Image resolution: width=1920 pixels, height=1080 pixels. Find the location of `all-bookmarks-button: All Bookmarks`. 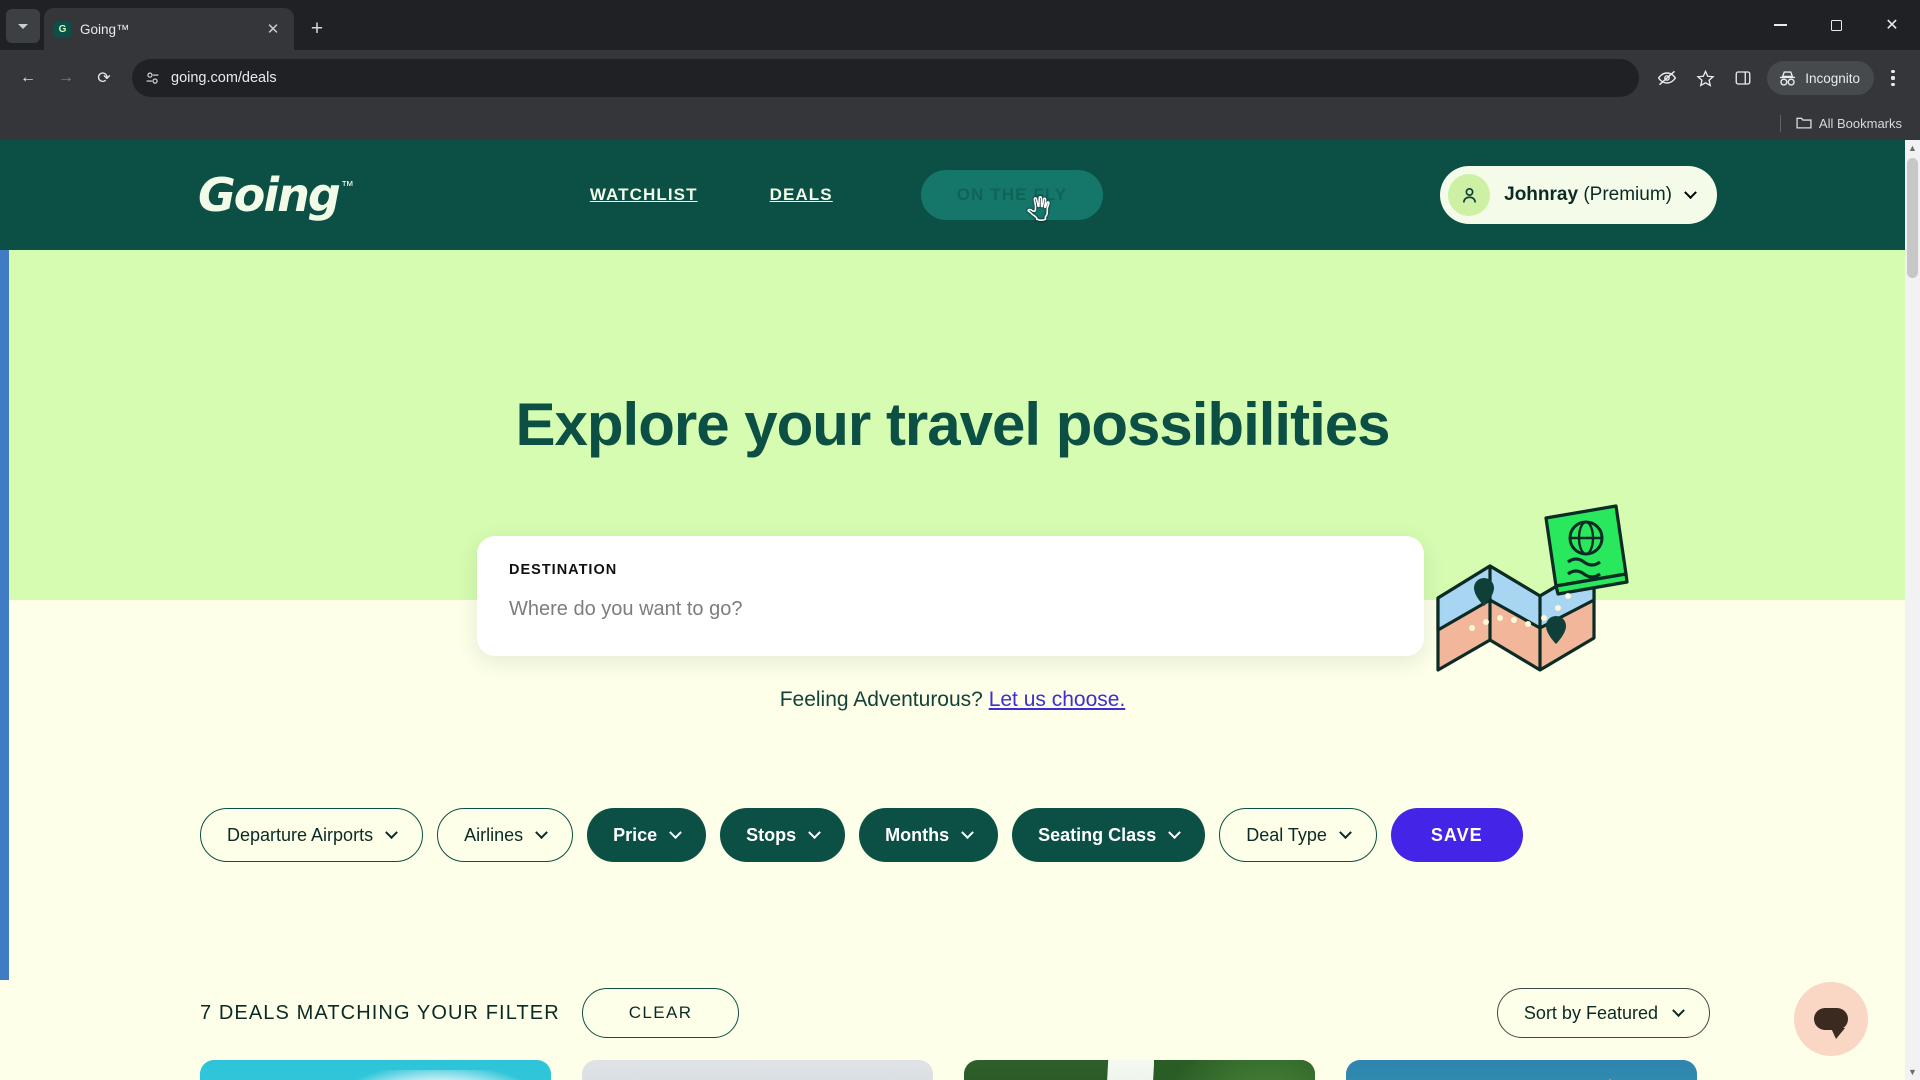

all-bookmarks-button: All Bookmarks is located at coordinates (1849, 123).